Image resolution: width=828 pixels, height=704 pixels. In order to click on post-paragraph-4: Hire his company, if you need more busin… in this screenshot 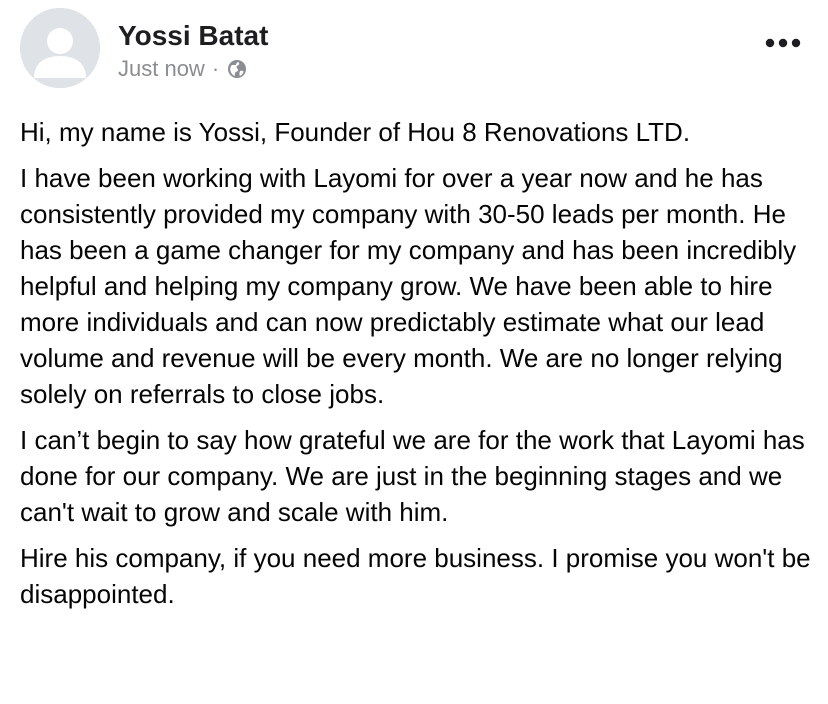, I will do `click(415, 576)`.